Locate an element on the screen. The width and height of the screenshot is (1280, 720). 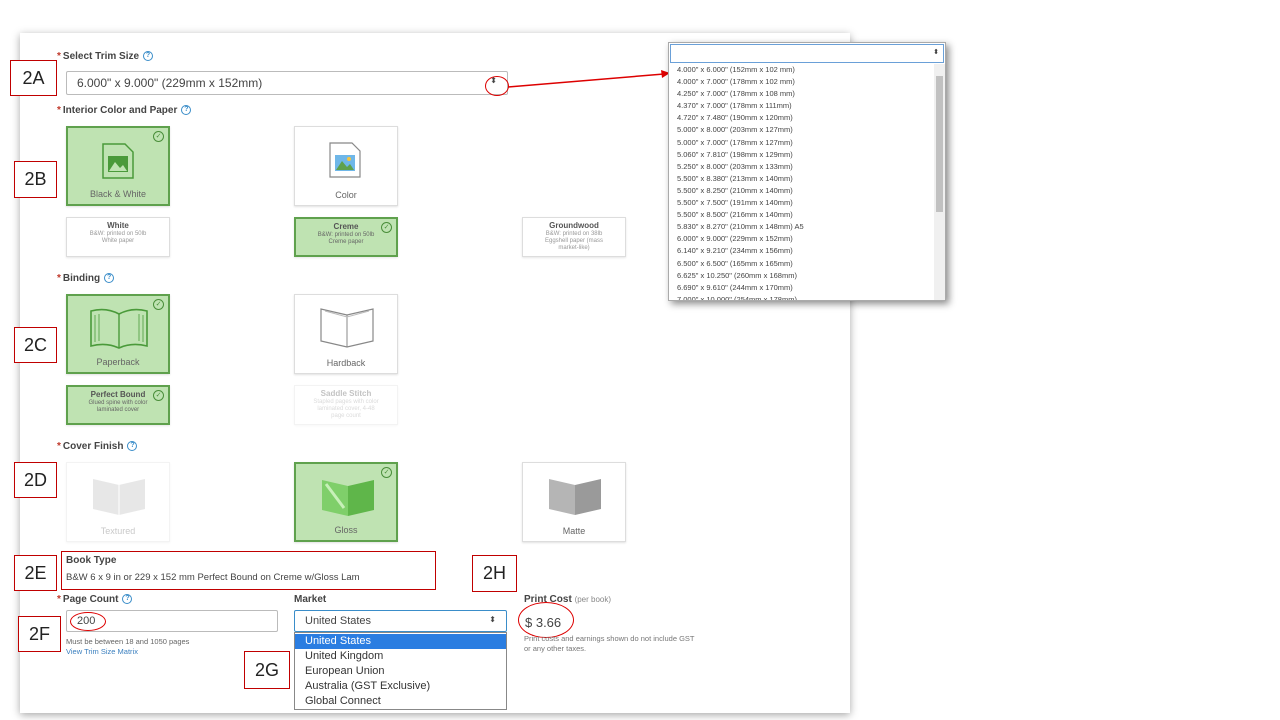
binding-section-label: * Binding? is located at coordinates (86, 278).